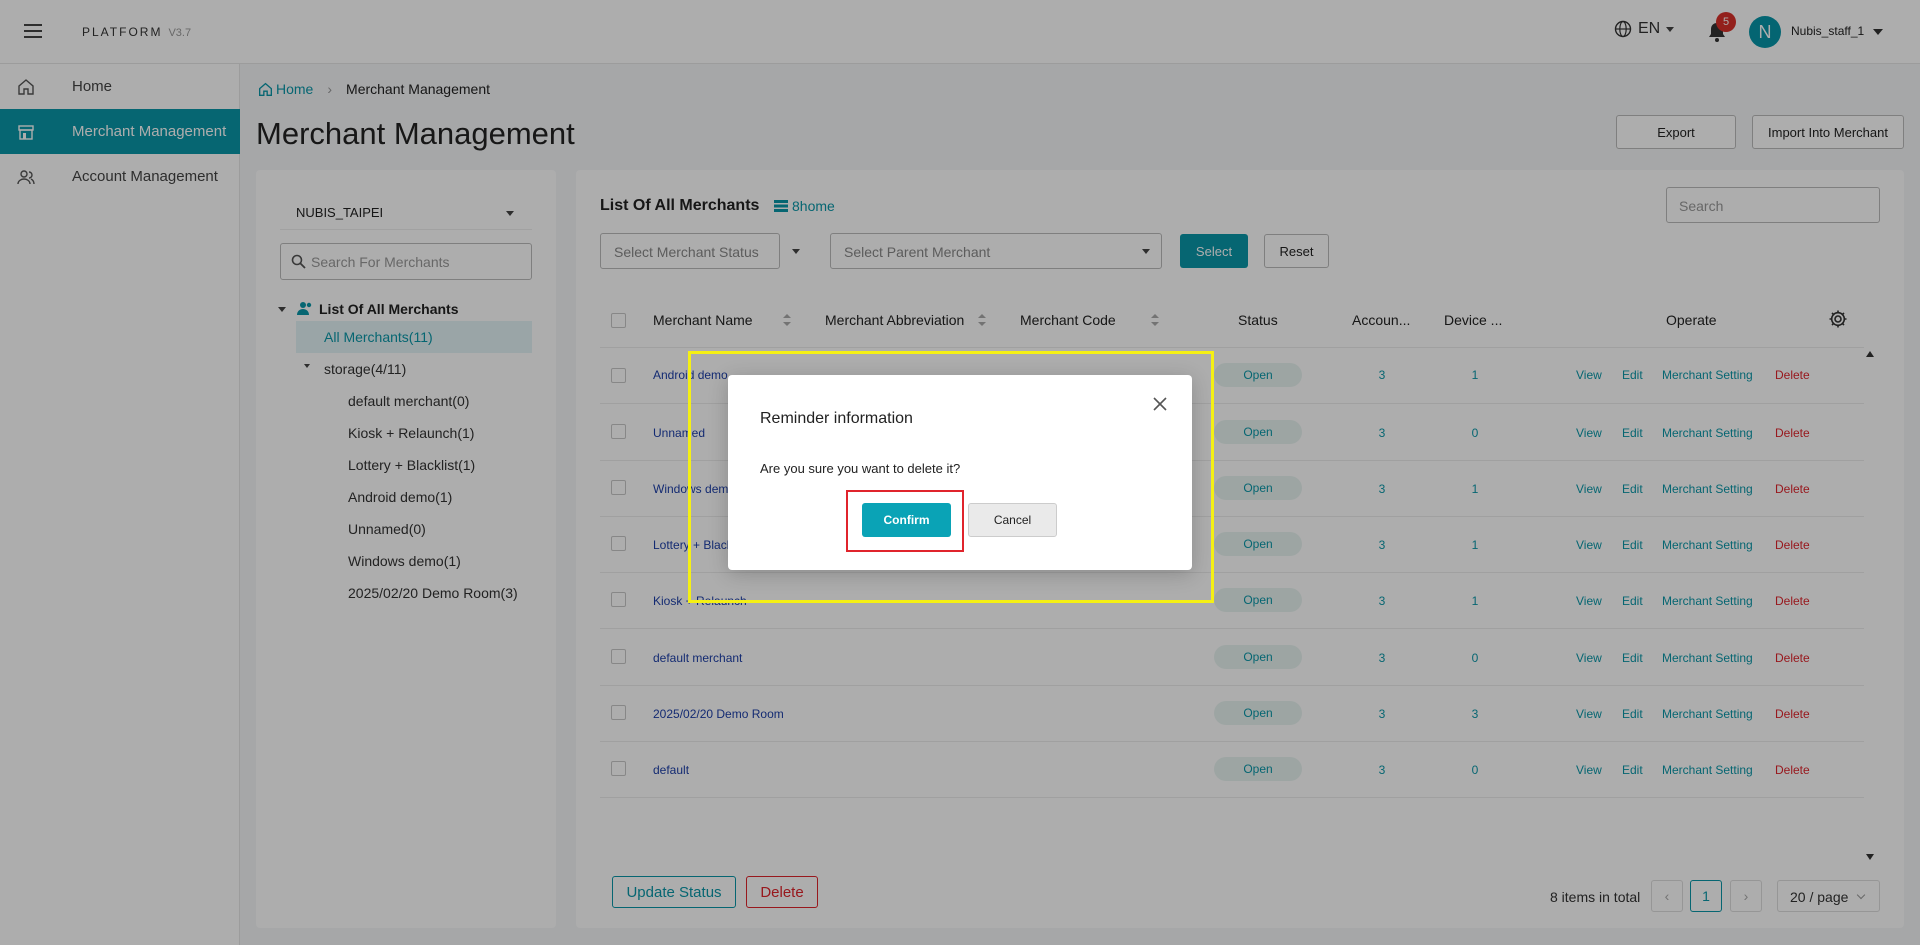  Describe the element at coordinates (836, 418) in the screenshot. I see `dialog-title: Reminder information` at that location.